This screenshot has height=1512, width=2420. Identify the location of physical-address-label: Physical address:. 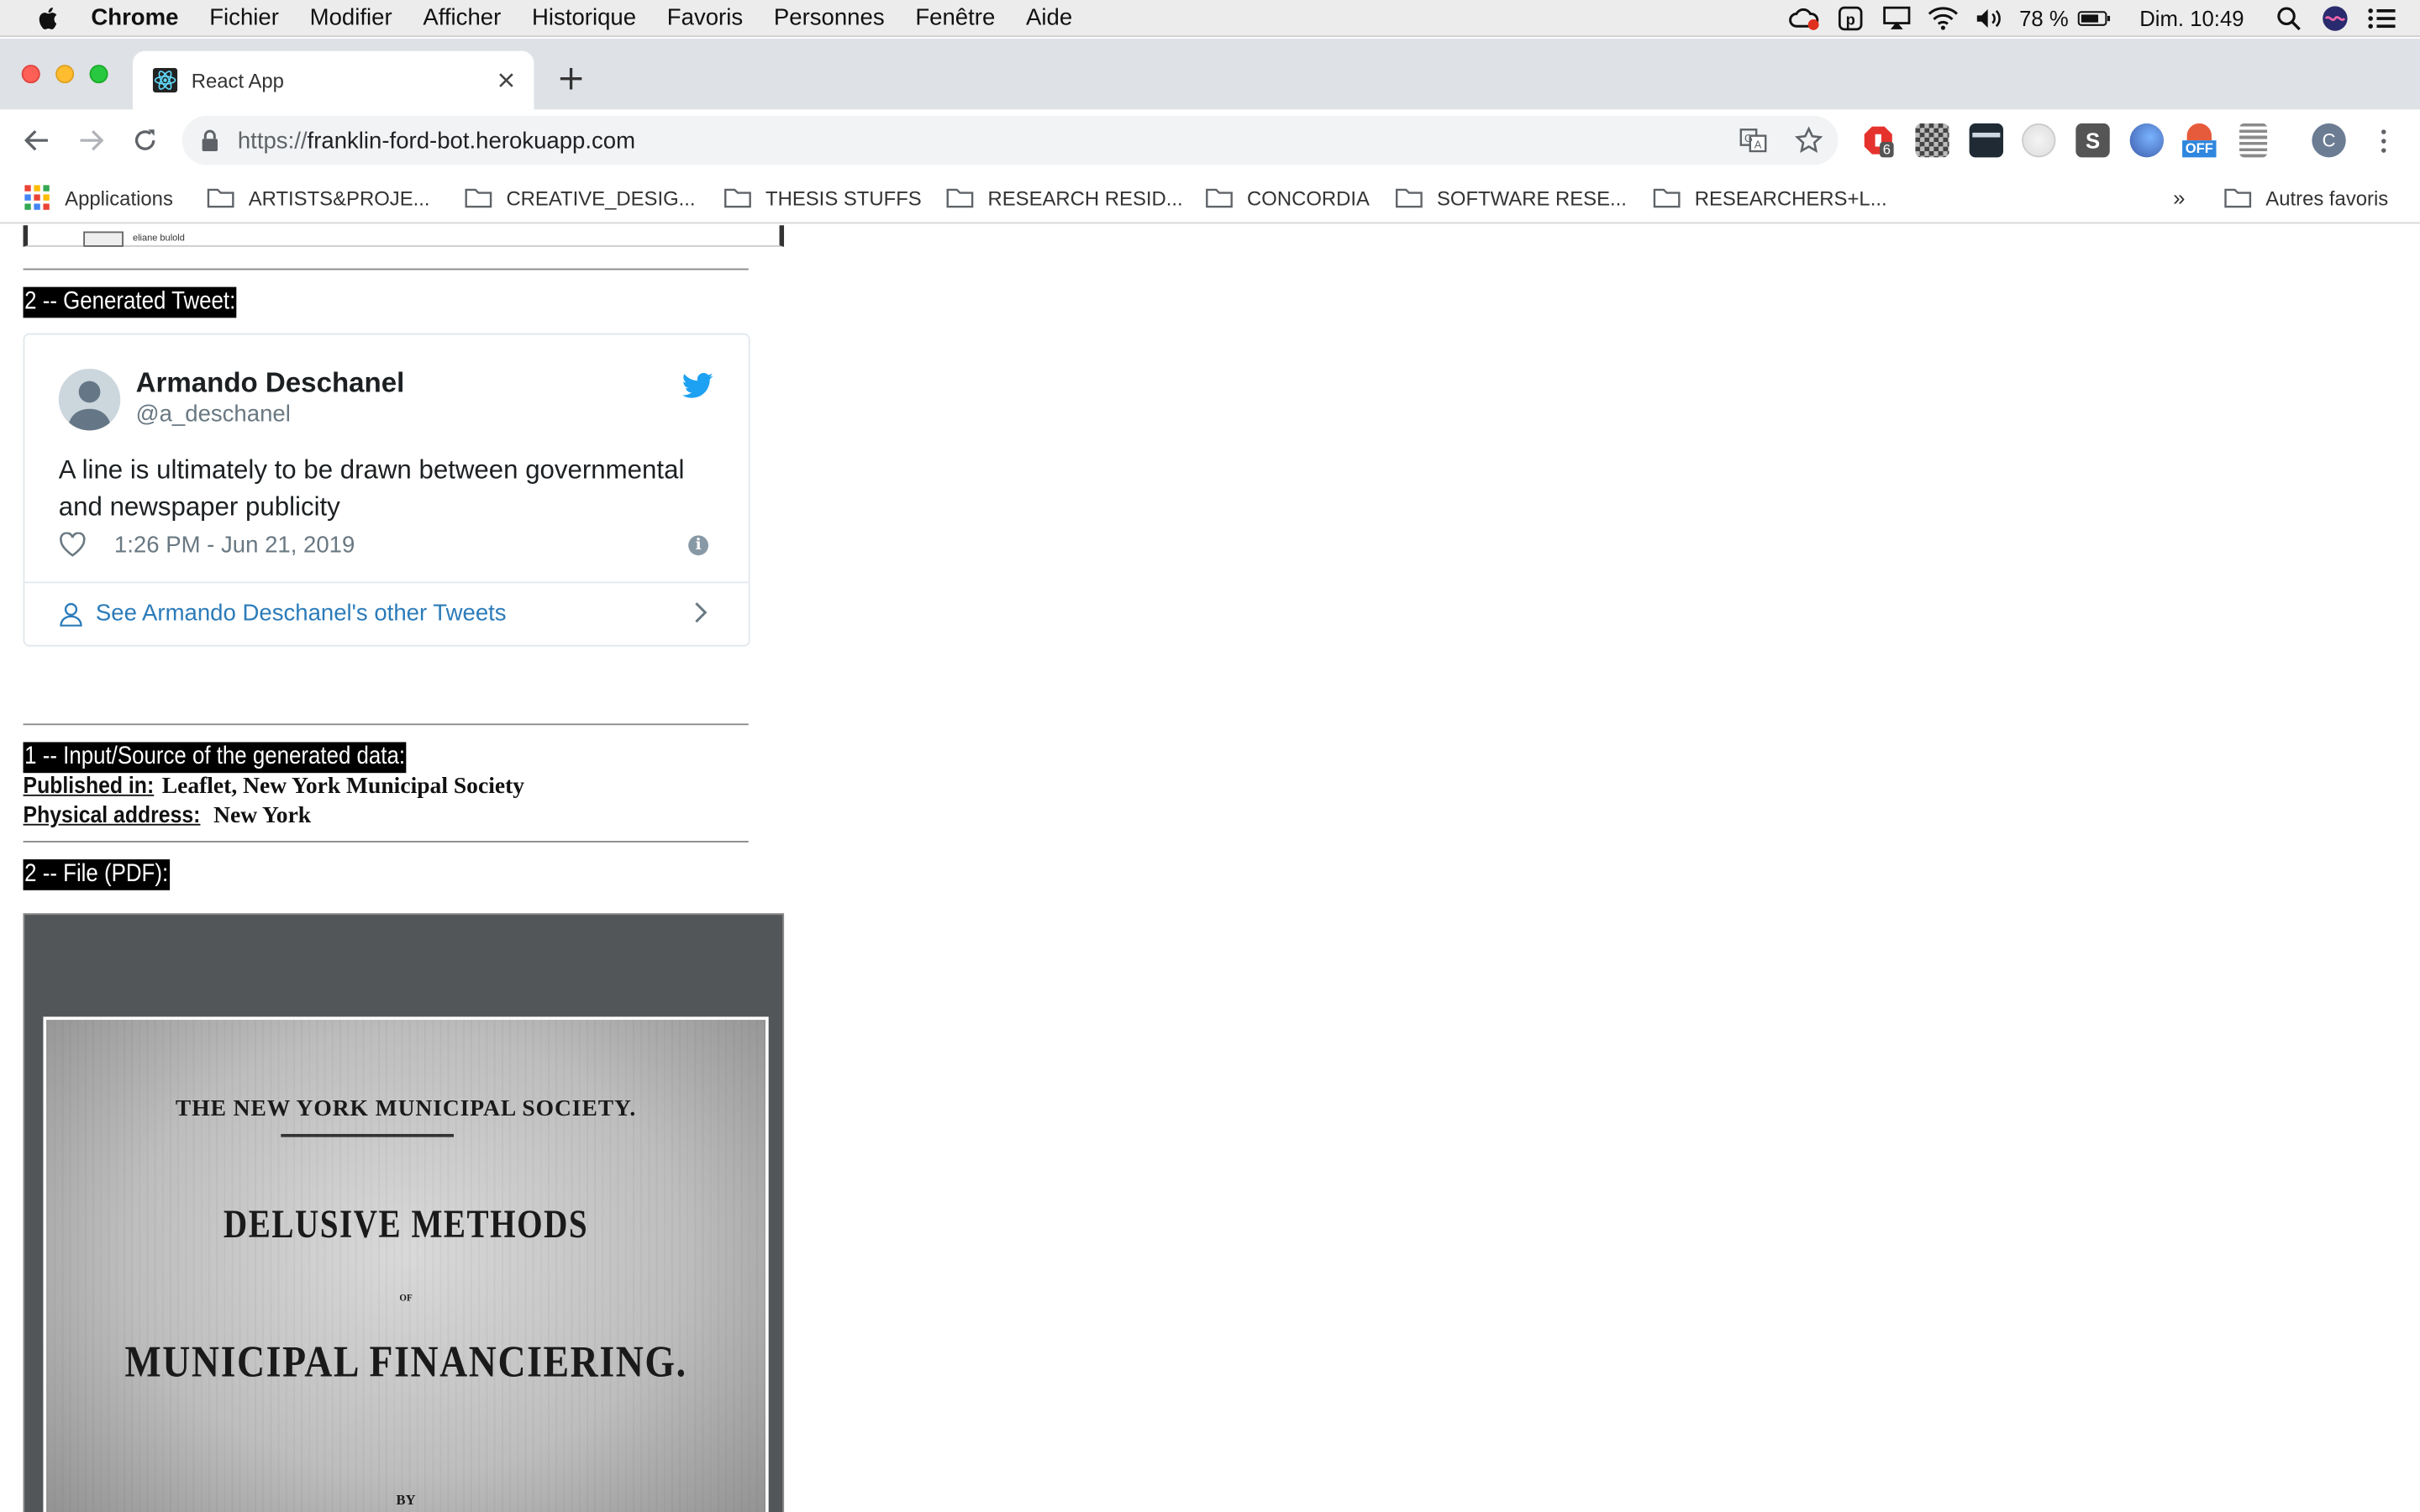
(112, 815).